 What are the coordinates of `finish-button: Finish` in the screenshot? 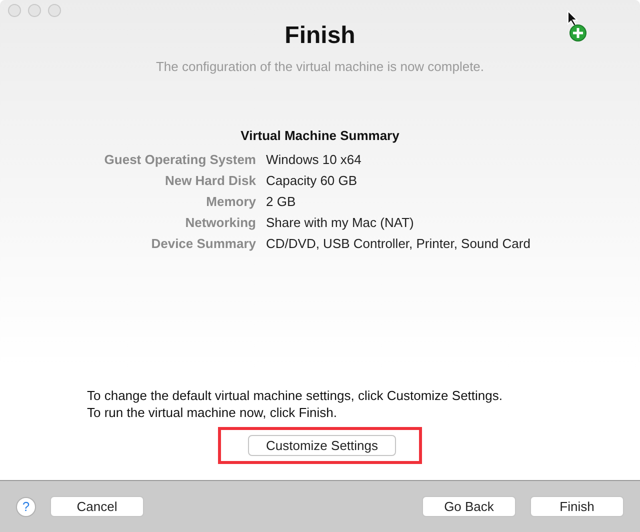 It's located at (577, 506).